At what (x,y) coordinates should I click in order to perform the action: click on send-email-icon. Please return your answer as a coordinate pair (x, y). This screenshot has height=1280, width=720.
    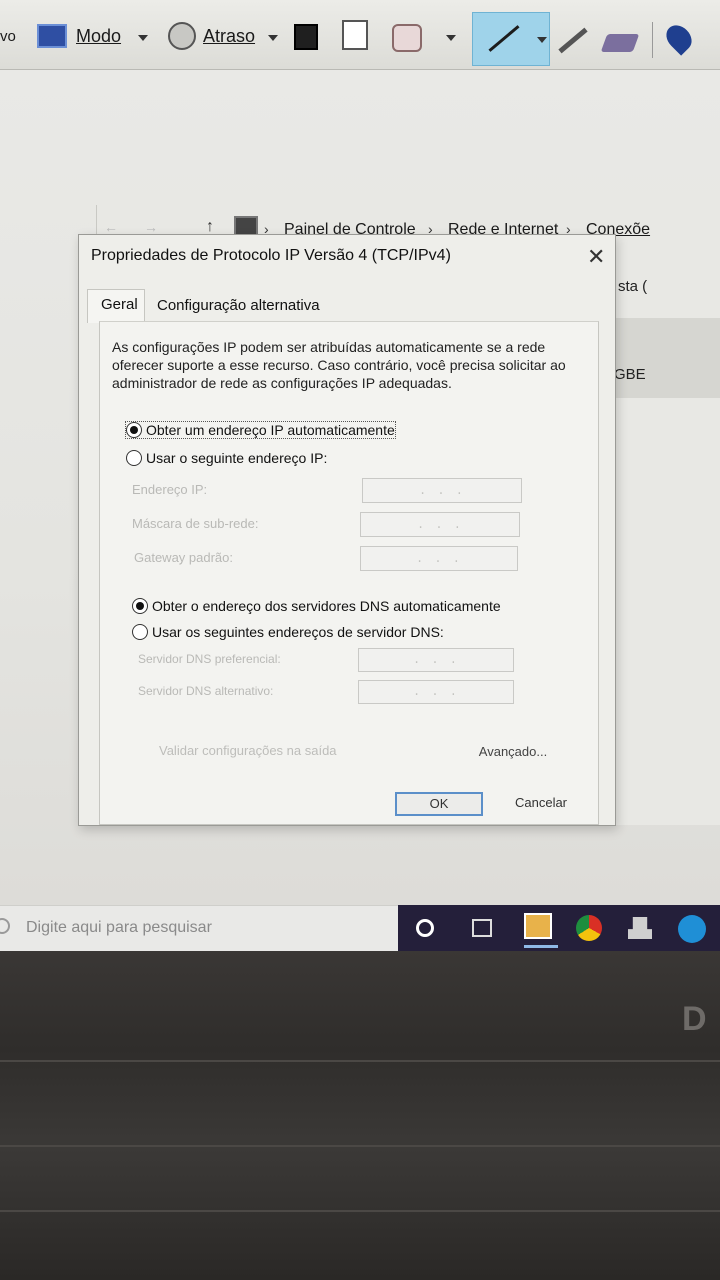
    Looking at the image, I should click on (407, 38).